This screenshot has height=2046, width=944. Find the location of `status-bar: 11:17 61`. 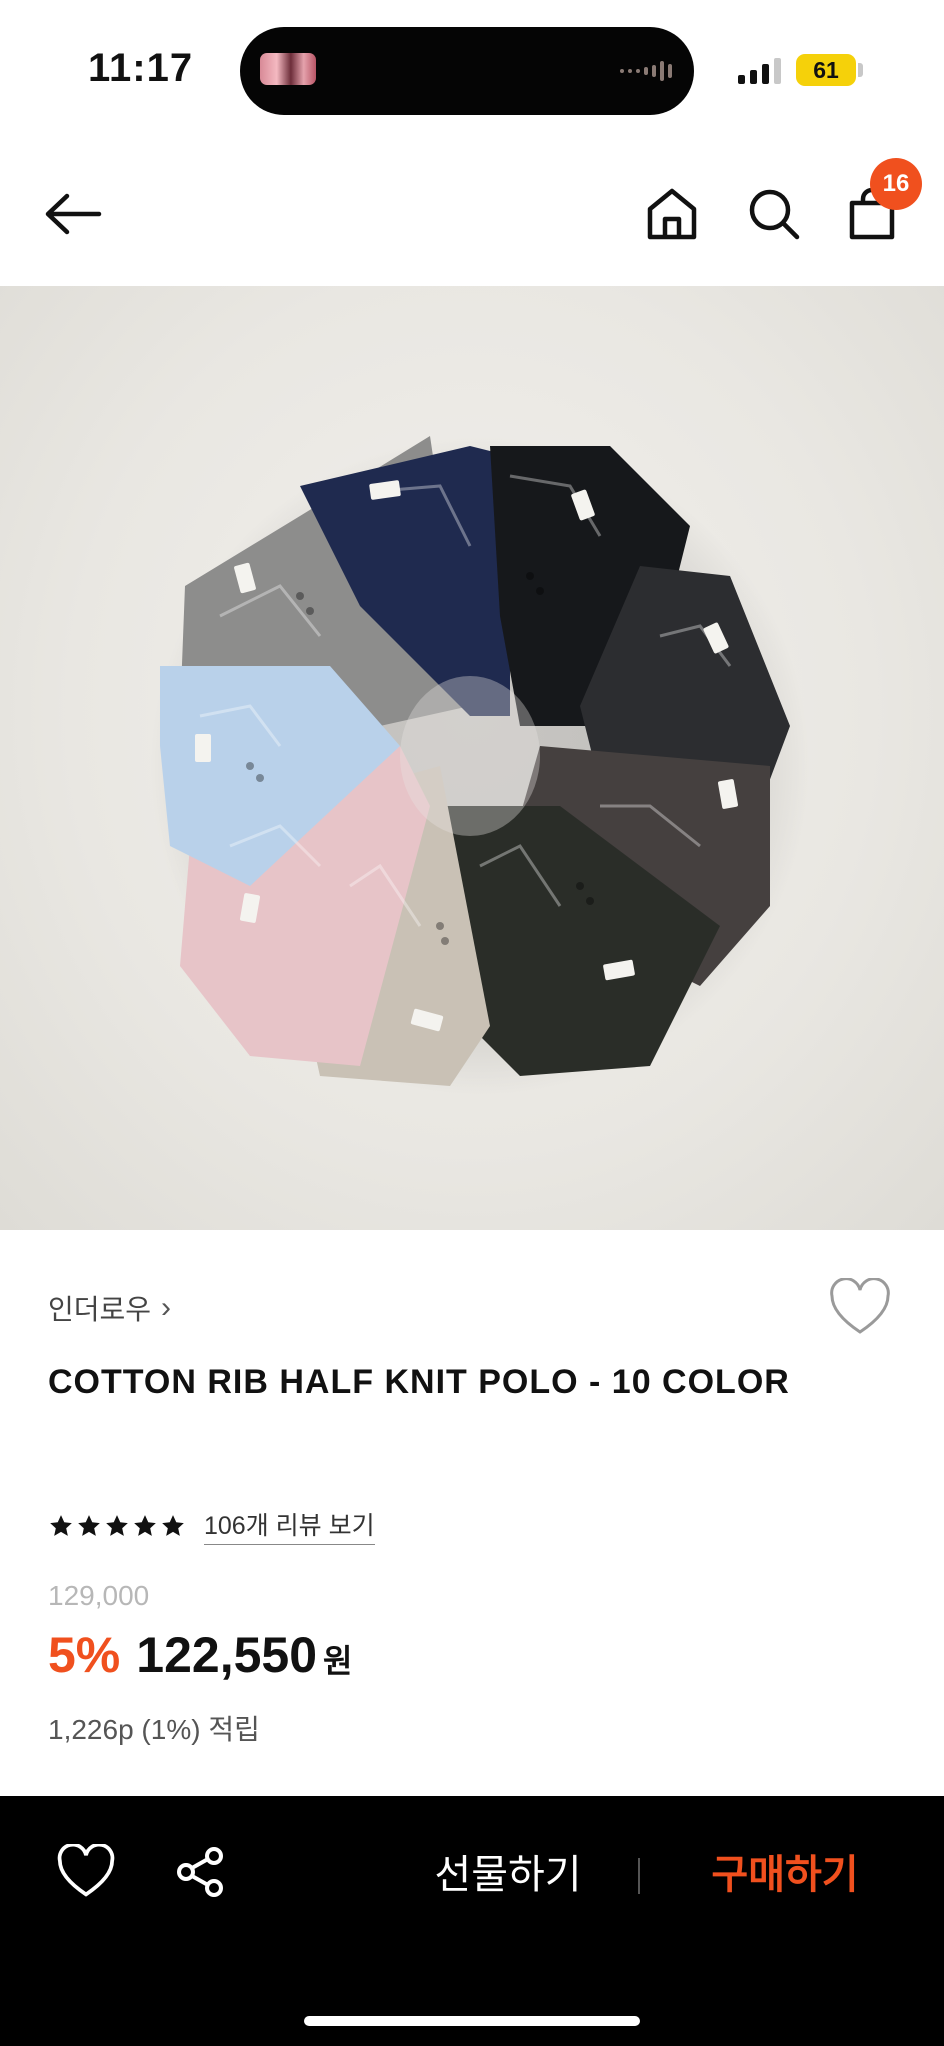

status-bar: 11:17 61 is located at coordinates (472, 65).